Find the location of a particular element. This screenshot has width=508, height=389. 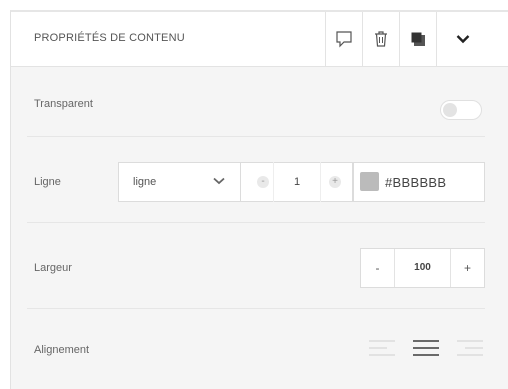

width-minus-button: - is located at coordinates (377, 268).